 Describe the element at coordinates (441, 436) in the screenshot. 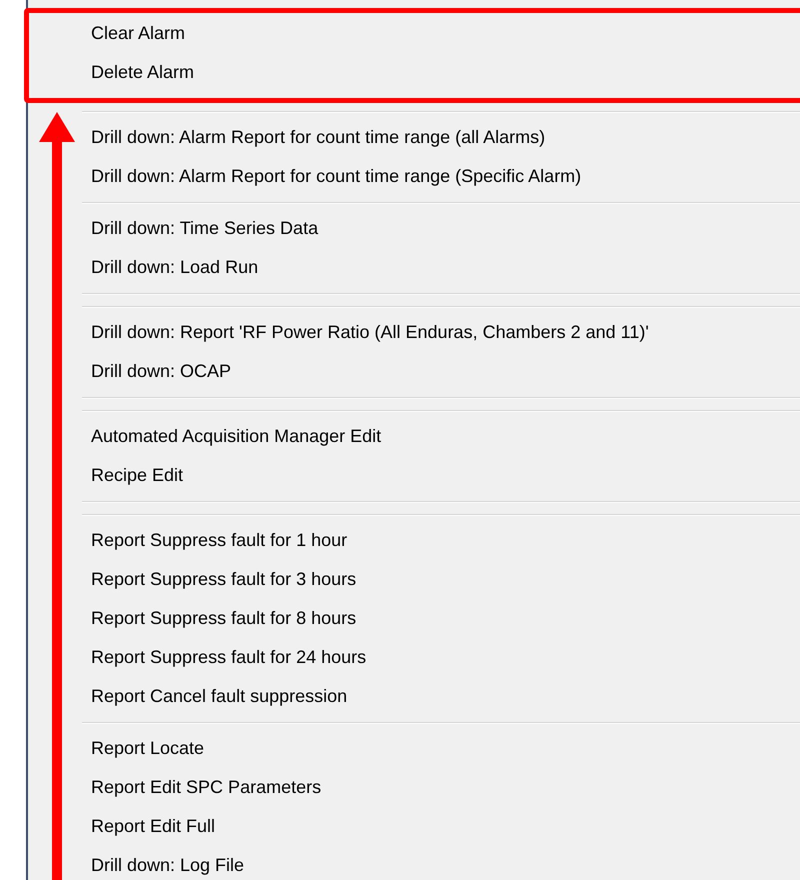

I see `menu-item: Automated Acquisition Manager Edit` at that location.